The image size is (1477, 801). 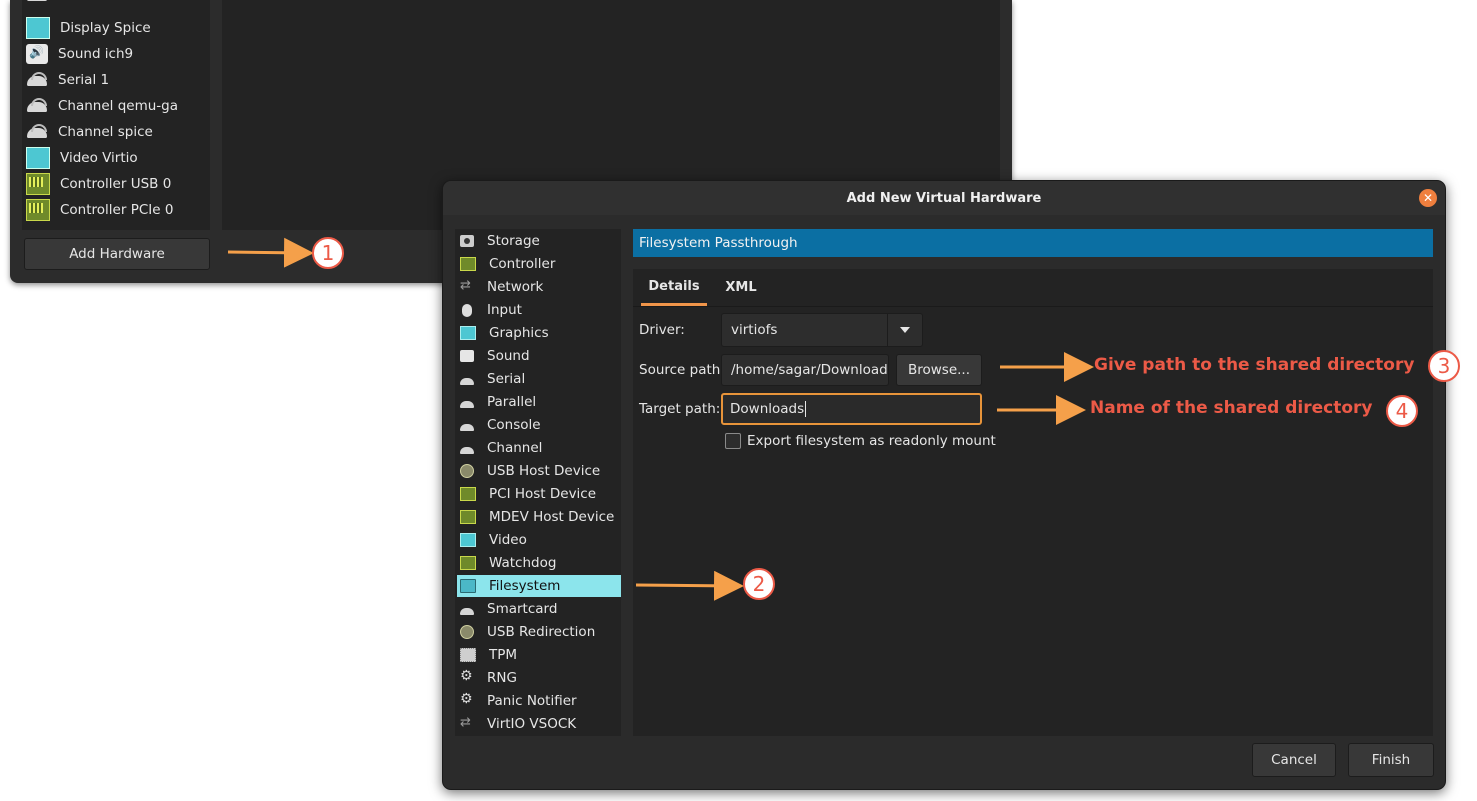 What do you see at coordinates (680, 409) in the screenshot?
I see `target-path-label: Target path:` at bounding box center [680, 409].